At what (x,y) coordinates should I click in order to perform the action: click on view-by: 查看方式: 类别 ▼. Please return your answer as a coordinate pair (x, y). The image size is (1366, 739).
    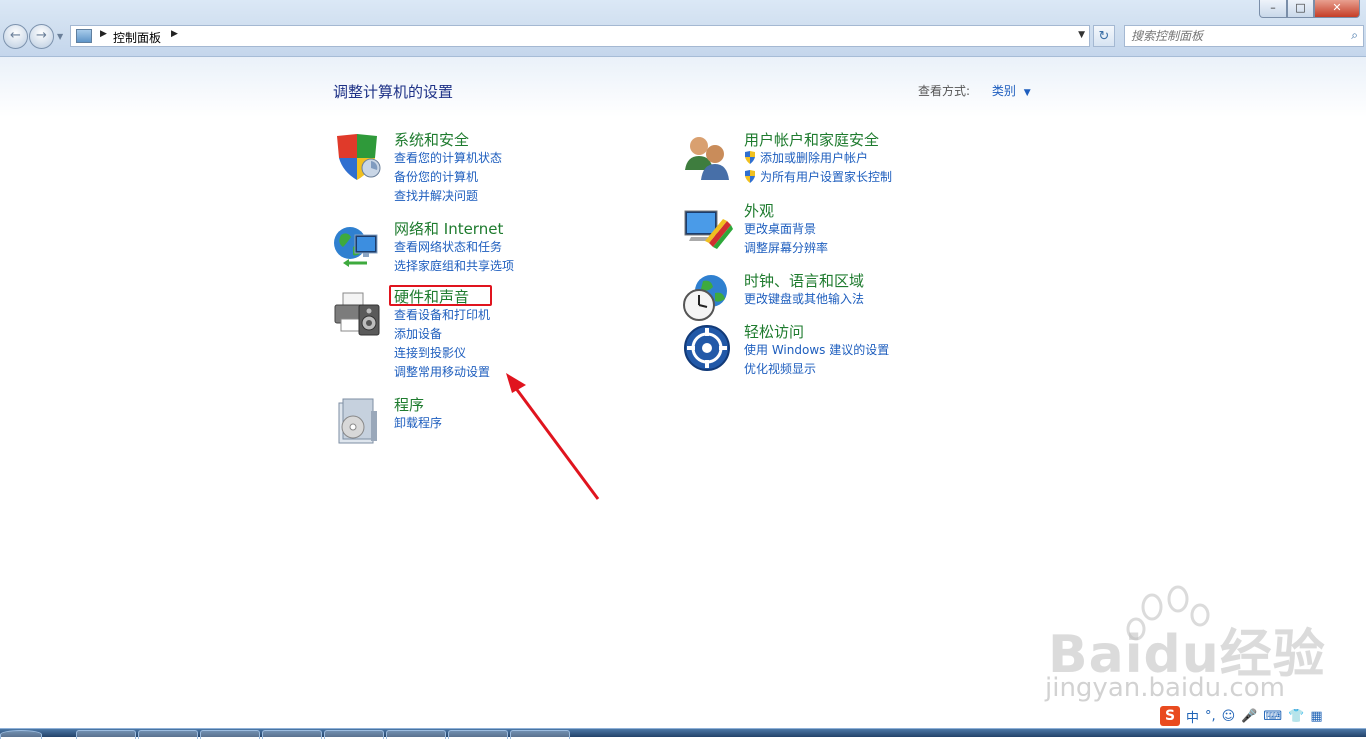
    Looking at the image, I should click on (974, 90).